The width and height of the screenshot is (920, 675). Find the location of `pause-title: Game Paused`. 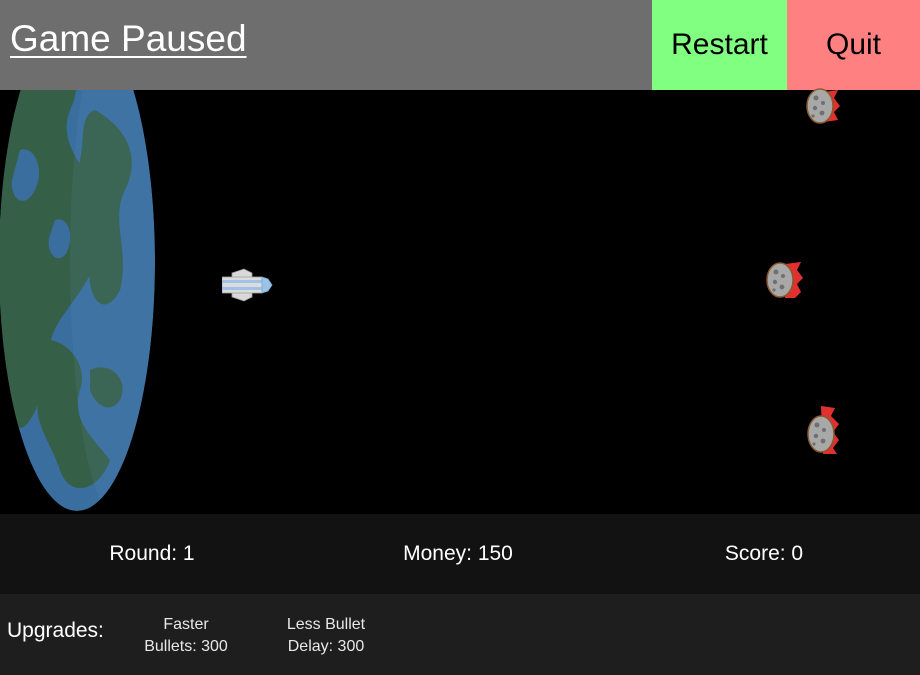

pause-title: Game Paused is located at coordinates (128, 38).